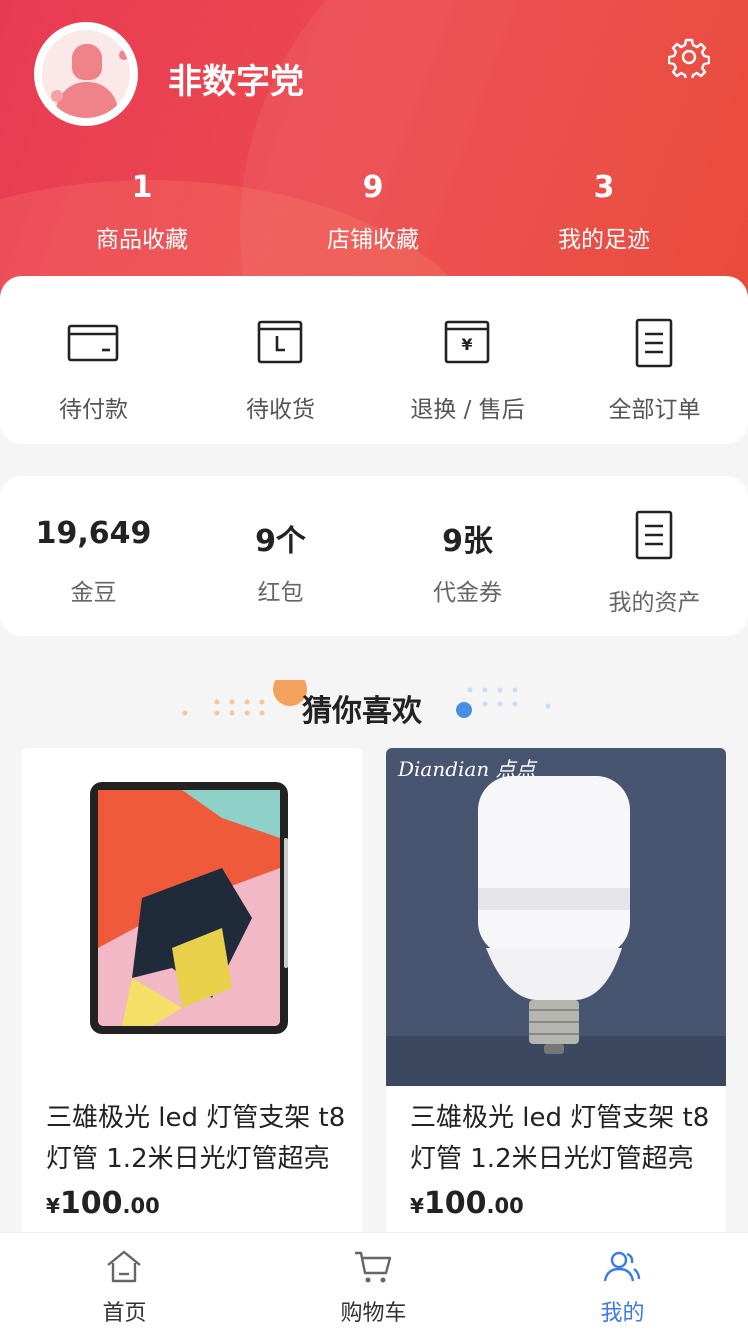 The height and width of the screenshot is (1330, 748). Describe the element at coordinates (654, 410) in the screenshot. I see `order-label: 全部订单` at that location.